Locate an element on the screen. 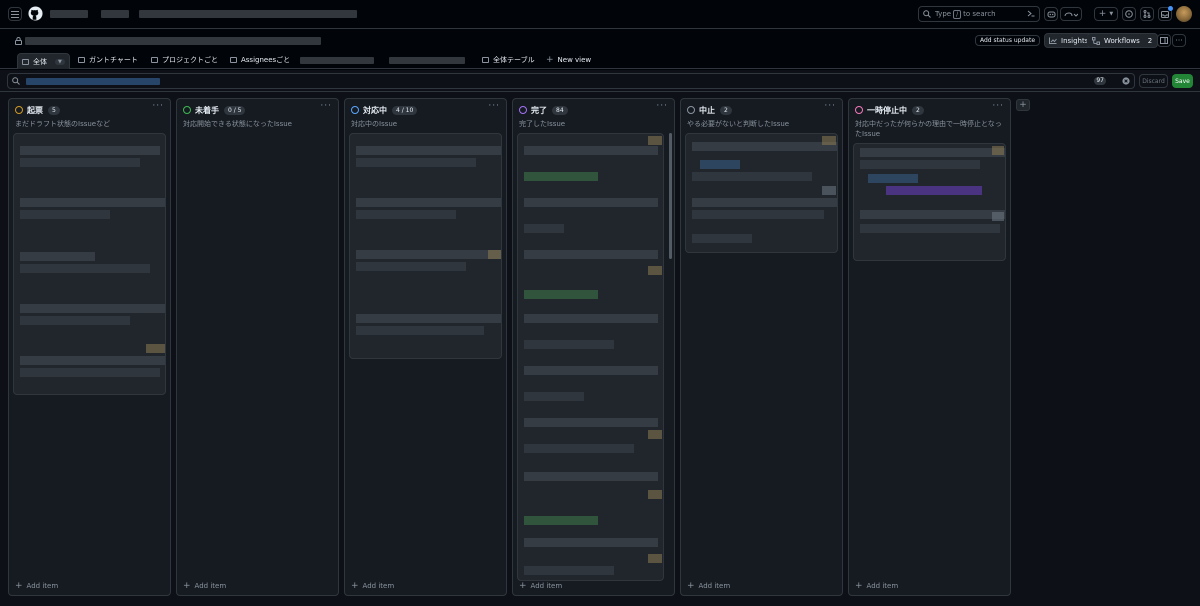 Image resolution: width=1200 pixels, height=606 pixels. tab-by-project: プロジェクトごと is located at coordinates (184, 60).